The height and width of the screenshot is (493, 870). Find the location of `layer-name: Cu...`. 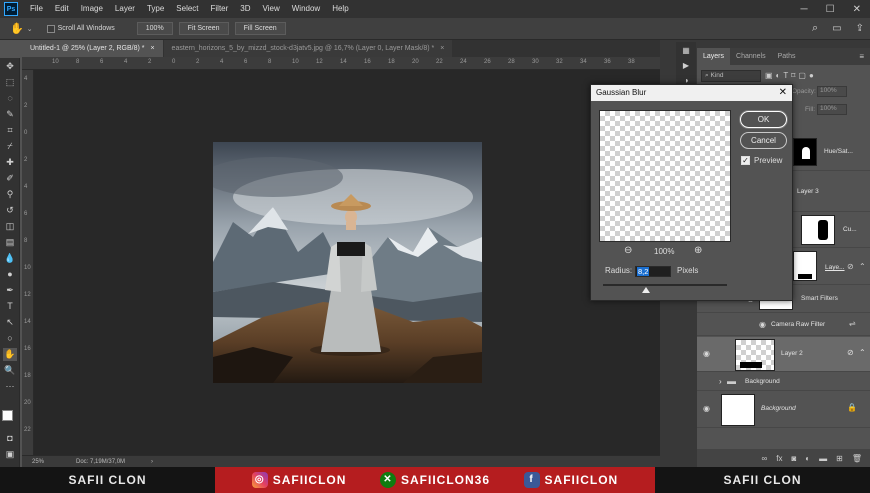

layer-name: Cu... is located at coordinates (850, 229).